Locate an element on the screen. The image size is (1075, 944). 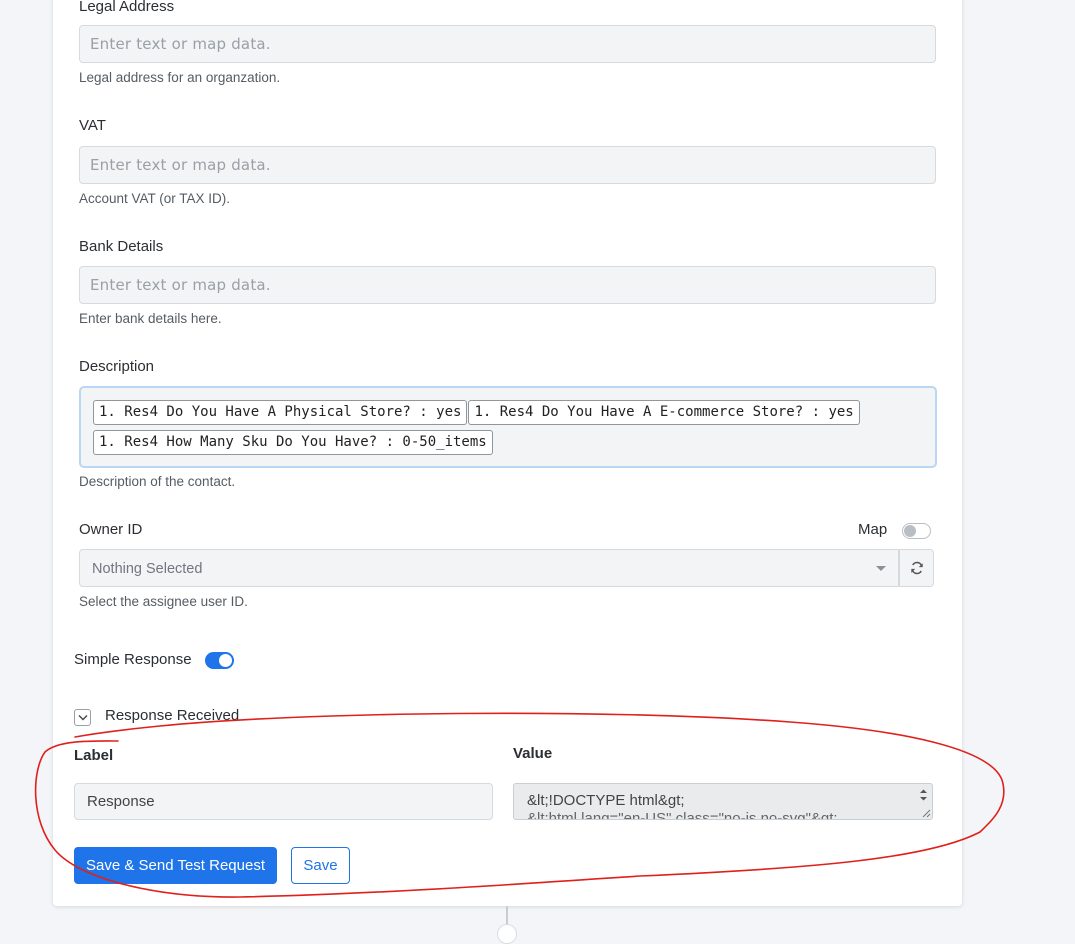
simple-response-label: Simple Response is located at coordinates (133, 659).